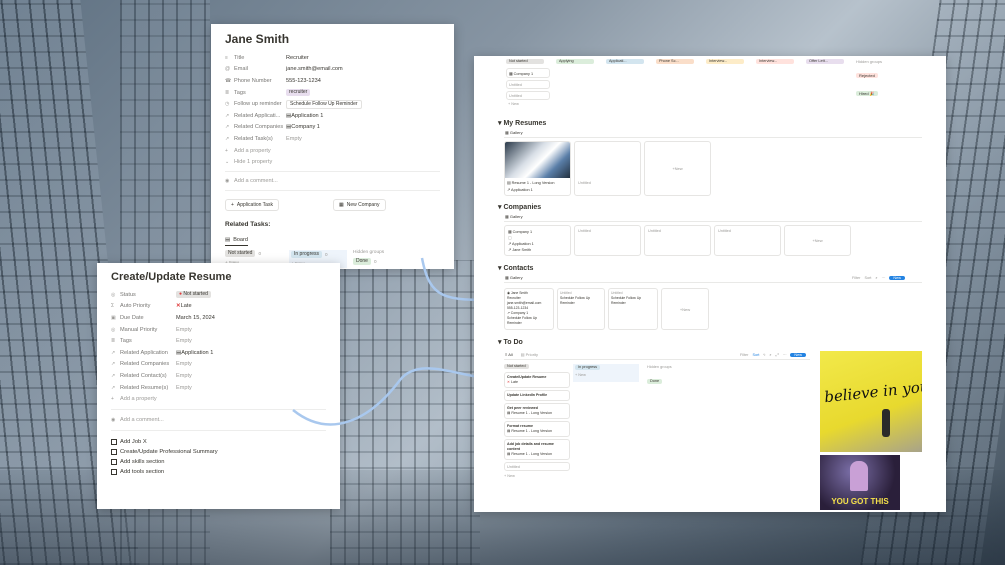 This screenshot has height=565, width=1005. I want to click on contacts-toolbar: Filter Sort ⌕ ⋯ New, so click(878, 277).